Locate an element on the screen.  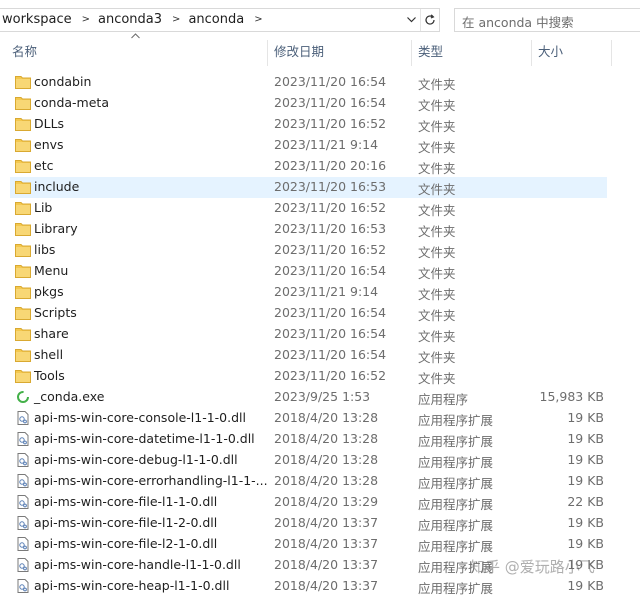
file-name: include is located at coordinates (56, 186).